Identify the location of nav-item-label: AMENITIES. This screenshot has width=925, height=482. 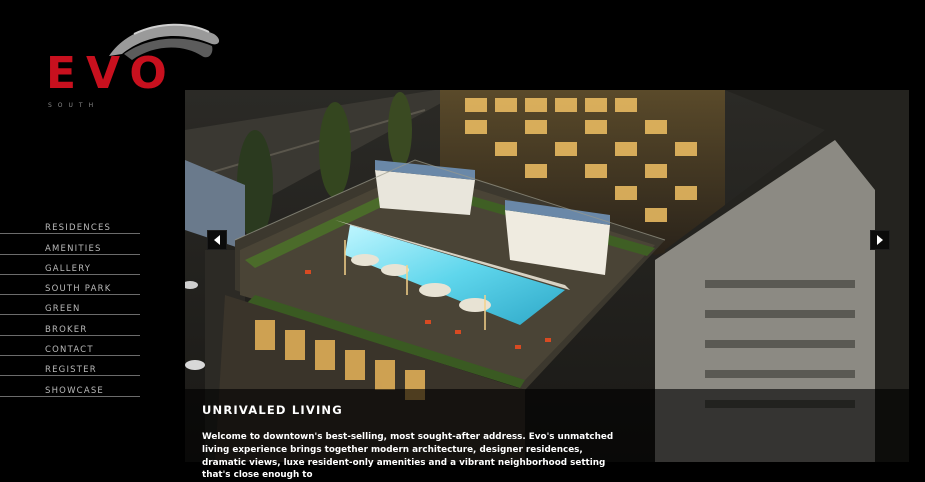
(73, 248).